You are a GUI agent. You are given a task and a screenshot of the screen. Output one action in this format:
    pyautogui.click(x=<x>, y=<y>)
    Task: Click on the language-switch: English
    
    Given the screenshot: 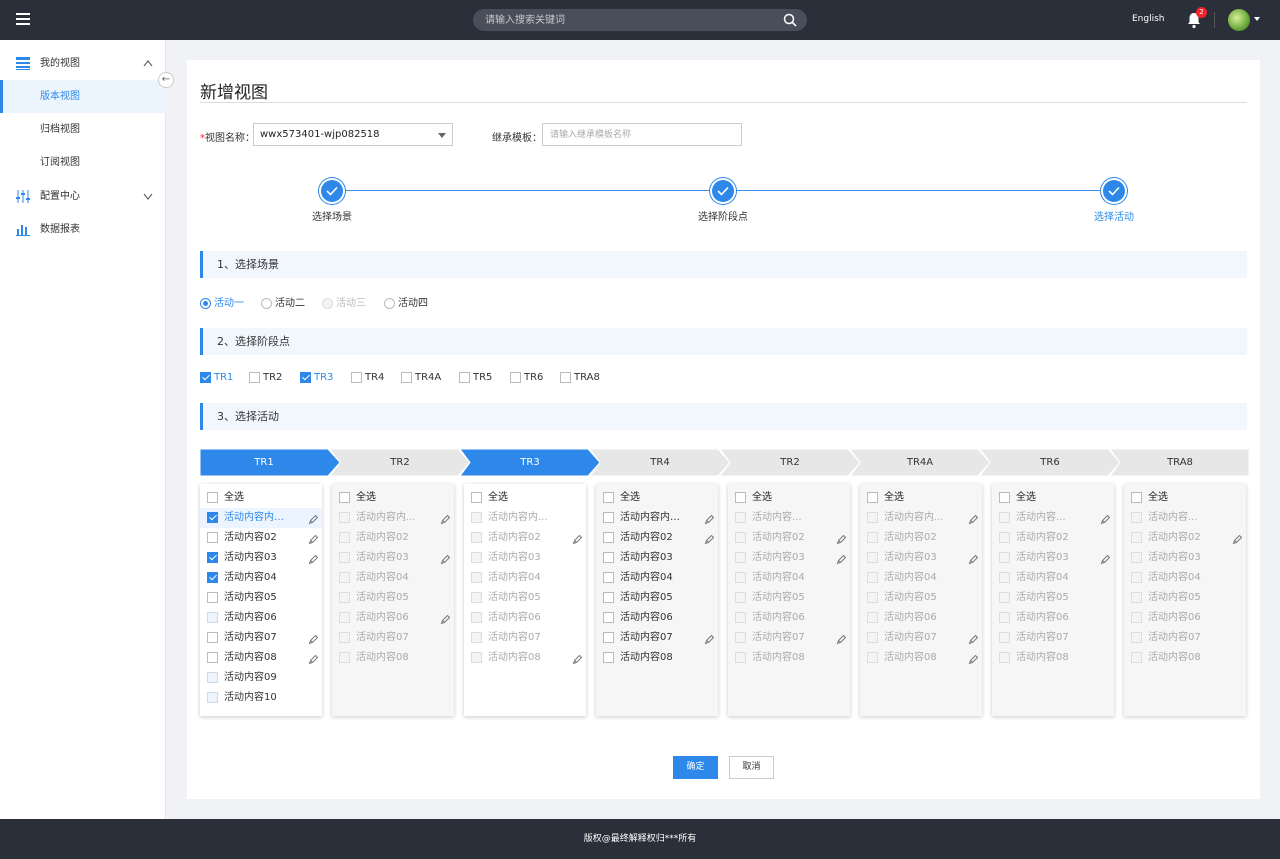 What is the action you would take?
    pyautogui.click(x=1148, y=19)
    